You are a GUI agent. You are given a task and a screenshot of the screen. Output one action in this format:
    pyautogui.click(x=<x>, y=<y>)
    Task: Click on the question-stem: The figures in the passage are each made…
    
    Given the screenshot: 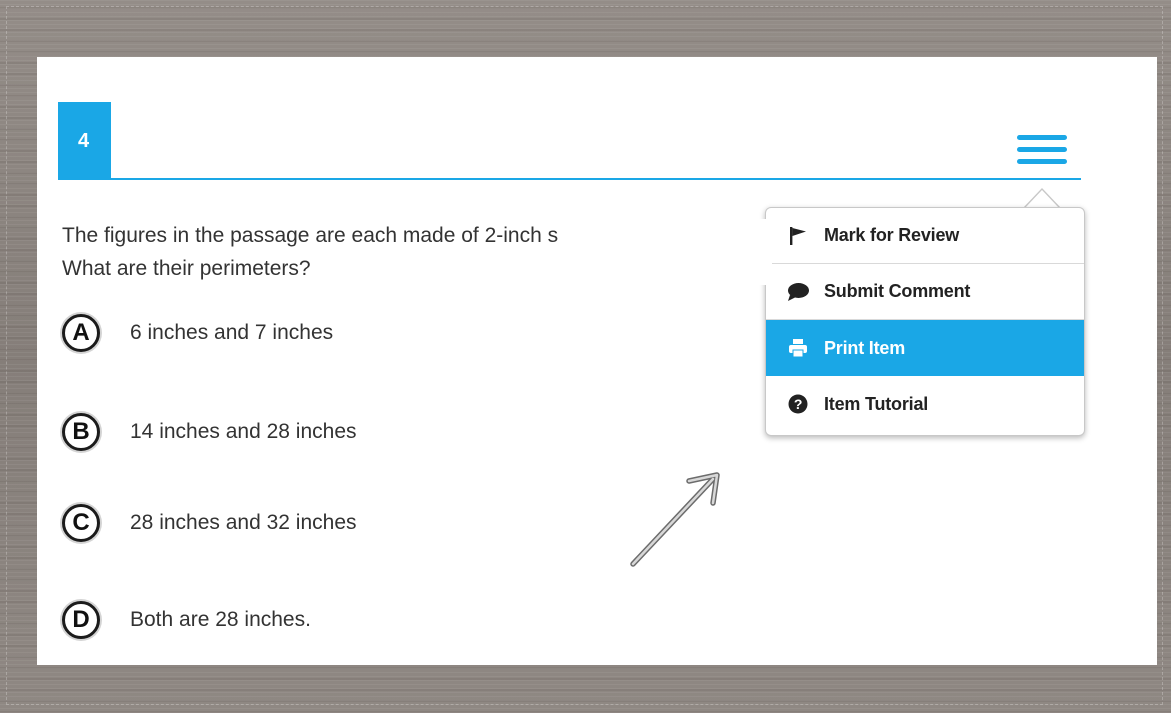 What is the action you would take?
    pyautogui.click(x=412, y=252)
    